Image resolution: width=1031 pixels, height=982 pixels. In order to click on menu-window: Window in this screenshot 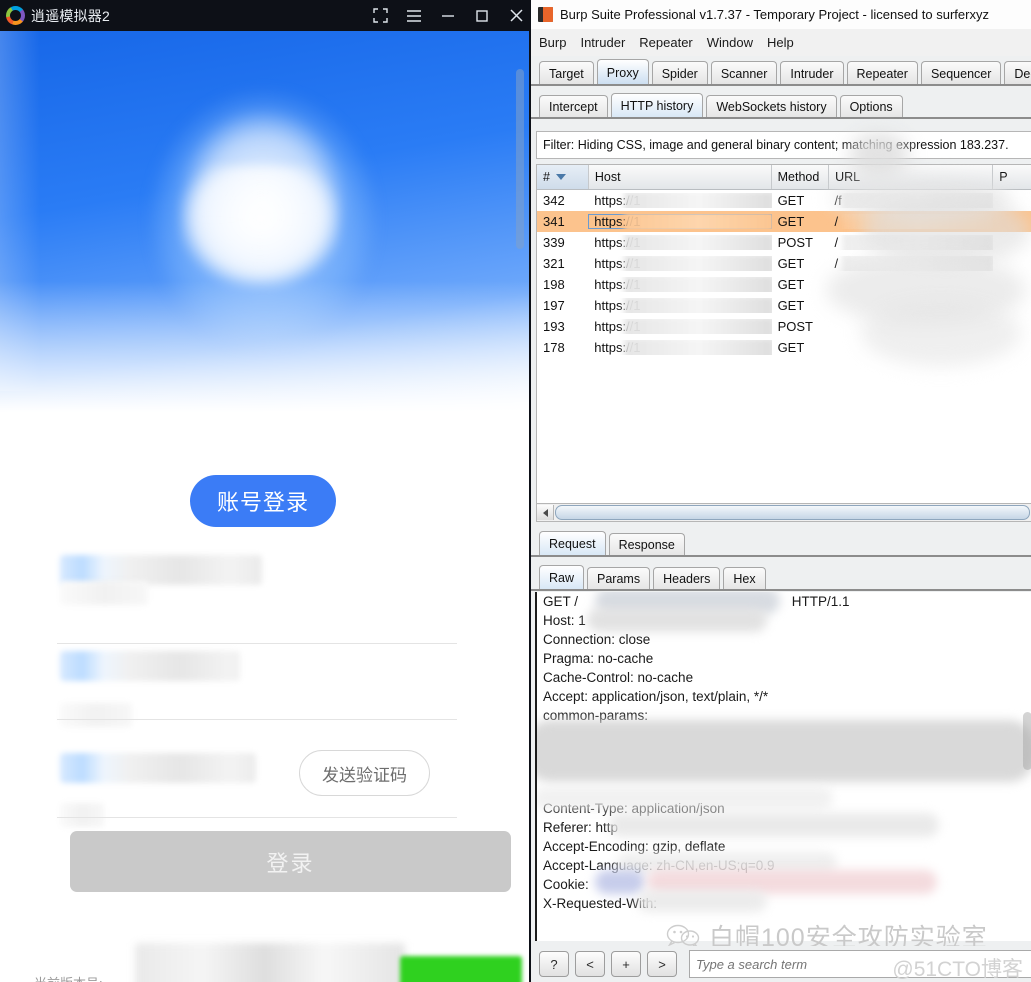, I will do `click(730, 42)`.